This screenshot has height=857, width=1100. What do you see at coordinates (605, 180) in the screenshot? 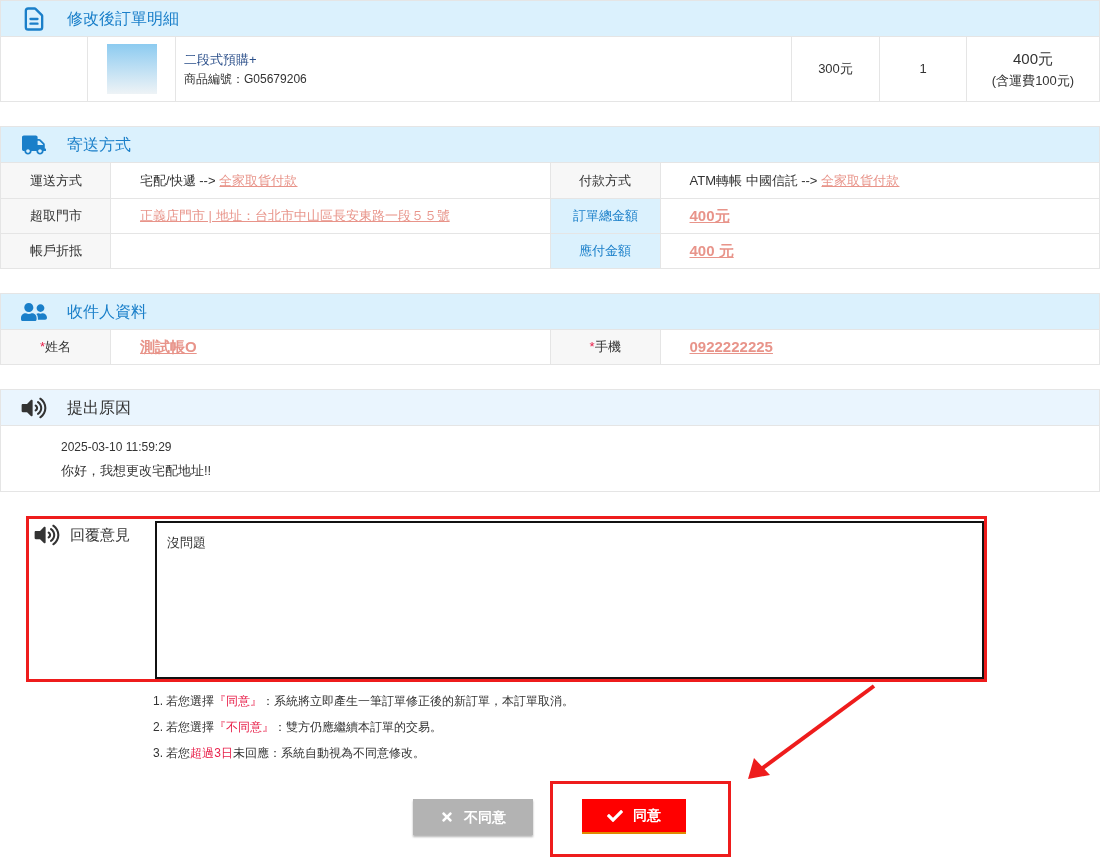
I see `label-cell: 付款方式` at bounding box center [605, 180].